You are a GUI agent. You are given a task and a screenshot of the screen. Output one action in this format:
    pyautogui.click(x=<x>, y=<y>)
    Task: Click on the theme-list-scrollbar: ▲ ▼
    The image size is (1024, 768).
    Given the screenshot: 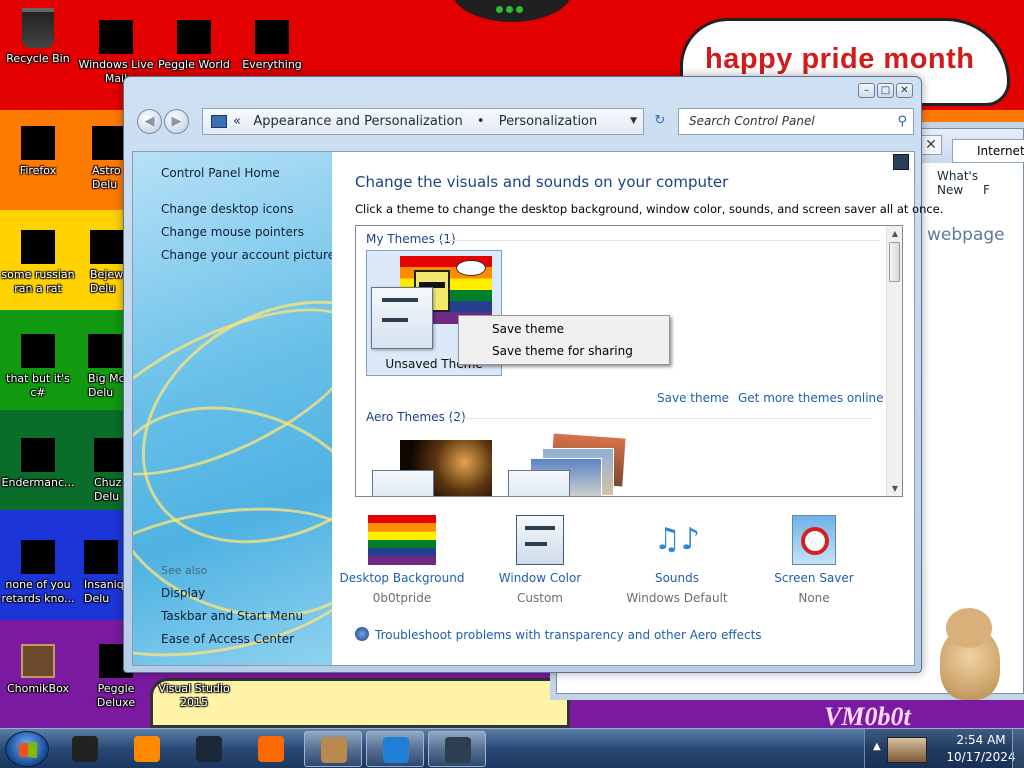 What is the action you would take?
    pyautogui.click(x=894, y=361)
    